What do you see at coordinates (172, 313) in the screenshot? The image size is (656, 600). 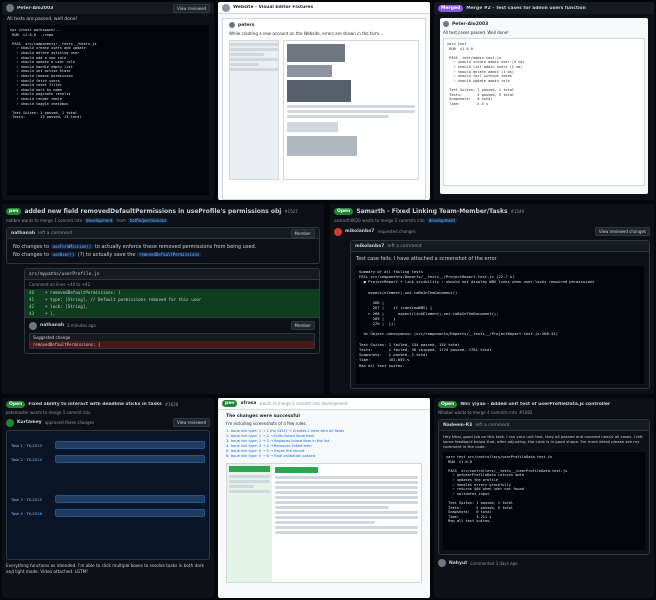 I see `diff-line: 43 + },` at bounding box center [172, 313].